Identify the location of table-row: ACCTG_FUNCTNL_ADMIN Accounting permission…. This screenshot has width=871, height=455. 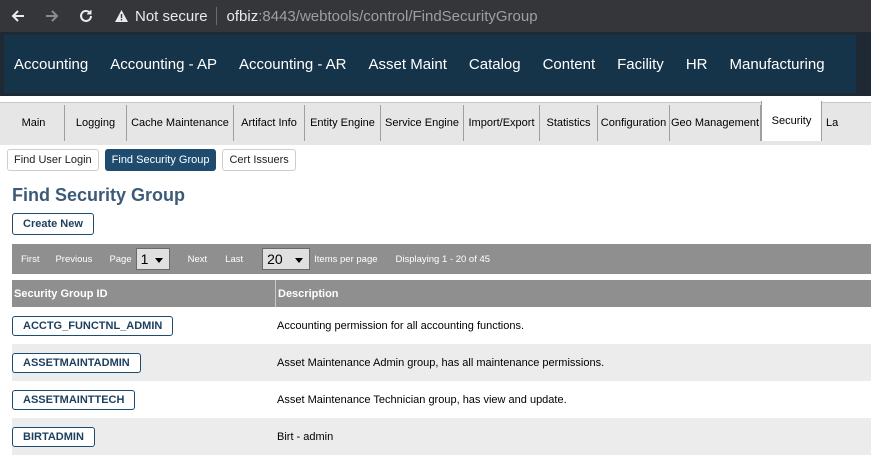
(441, 325).